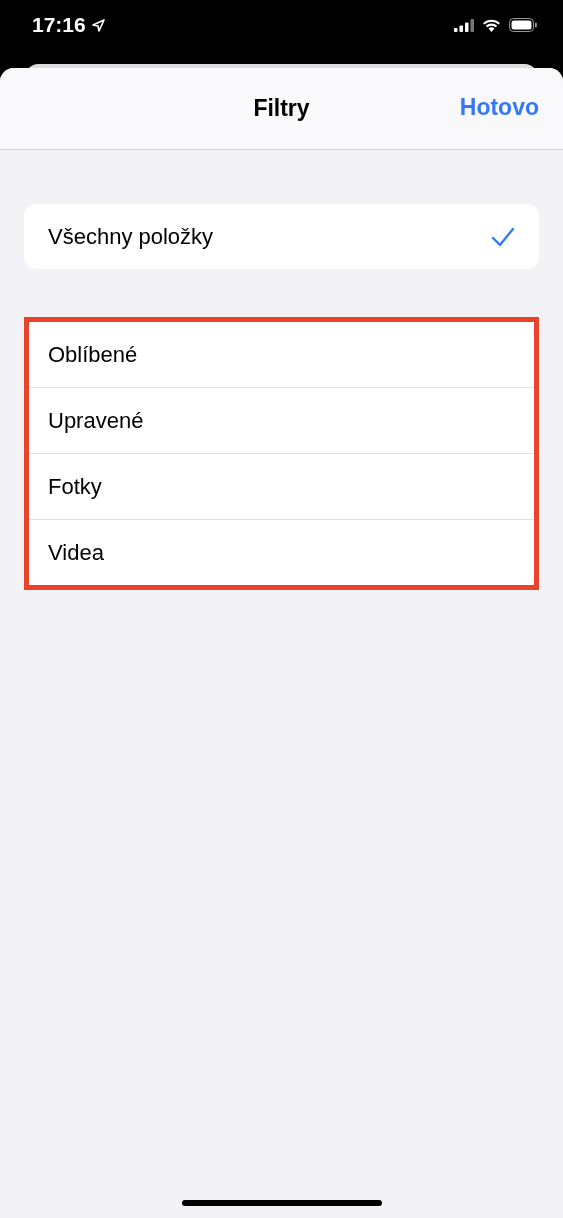 The height and width of the screenshot is (1218, 563). What do you see at coordinates (523, 25) in the screenshot?
I see `battery-icon` at bounding box center [523, 25].